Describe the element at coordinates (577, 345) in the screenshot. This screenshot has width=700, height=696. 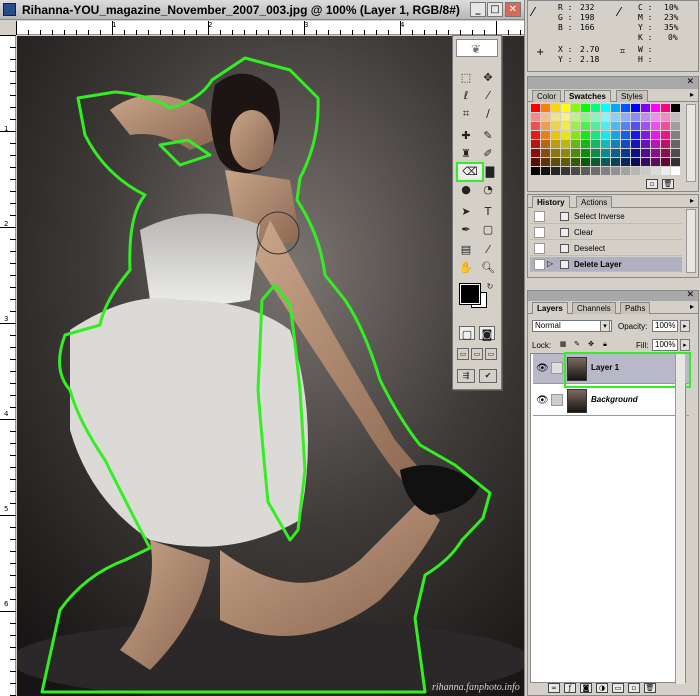
I see `lock-paint-icon: ✎` at that location.